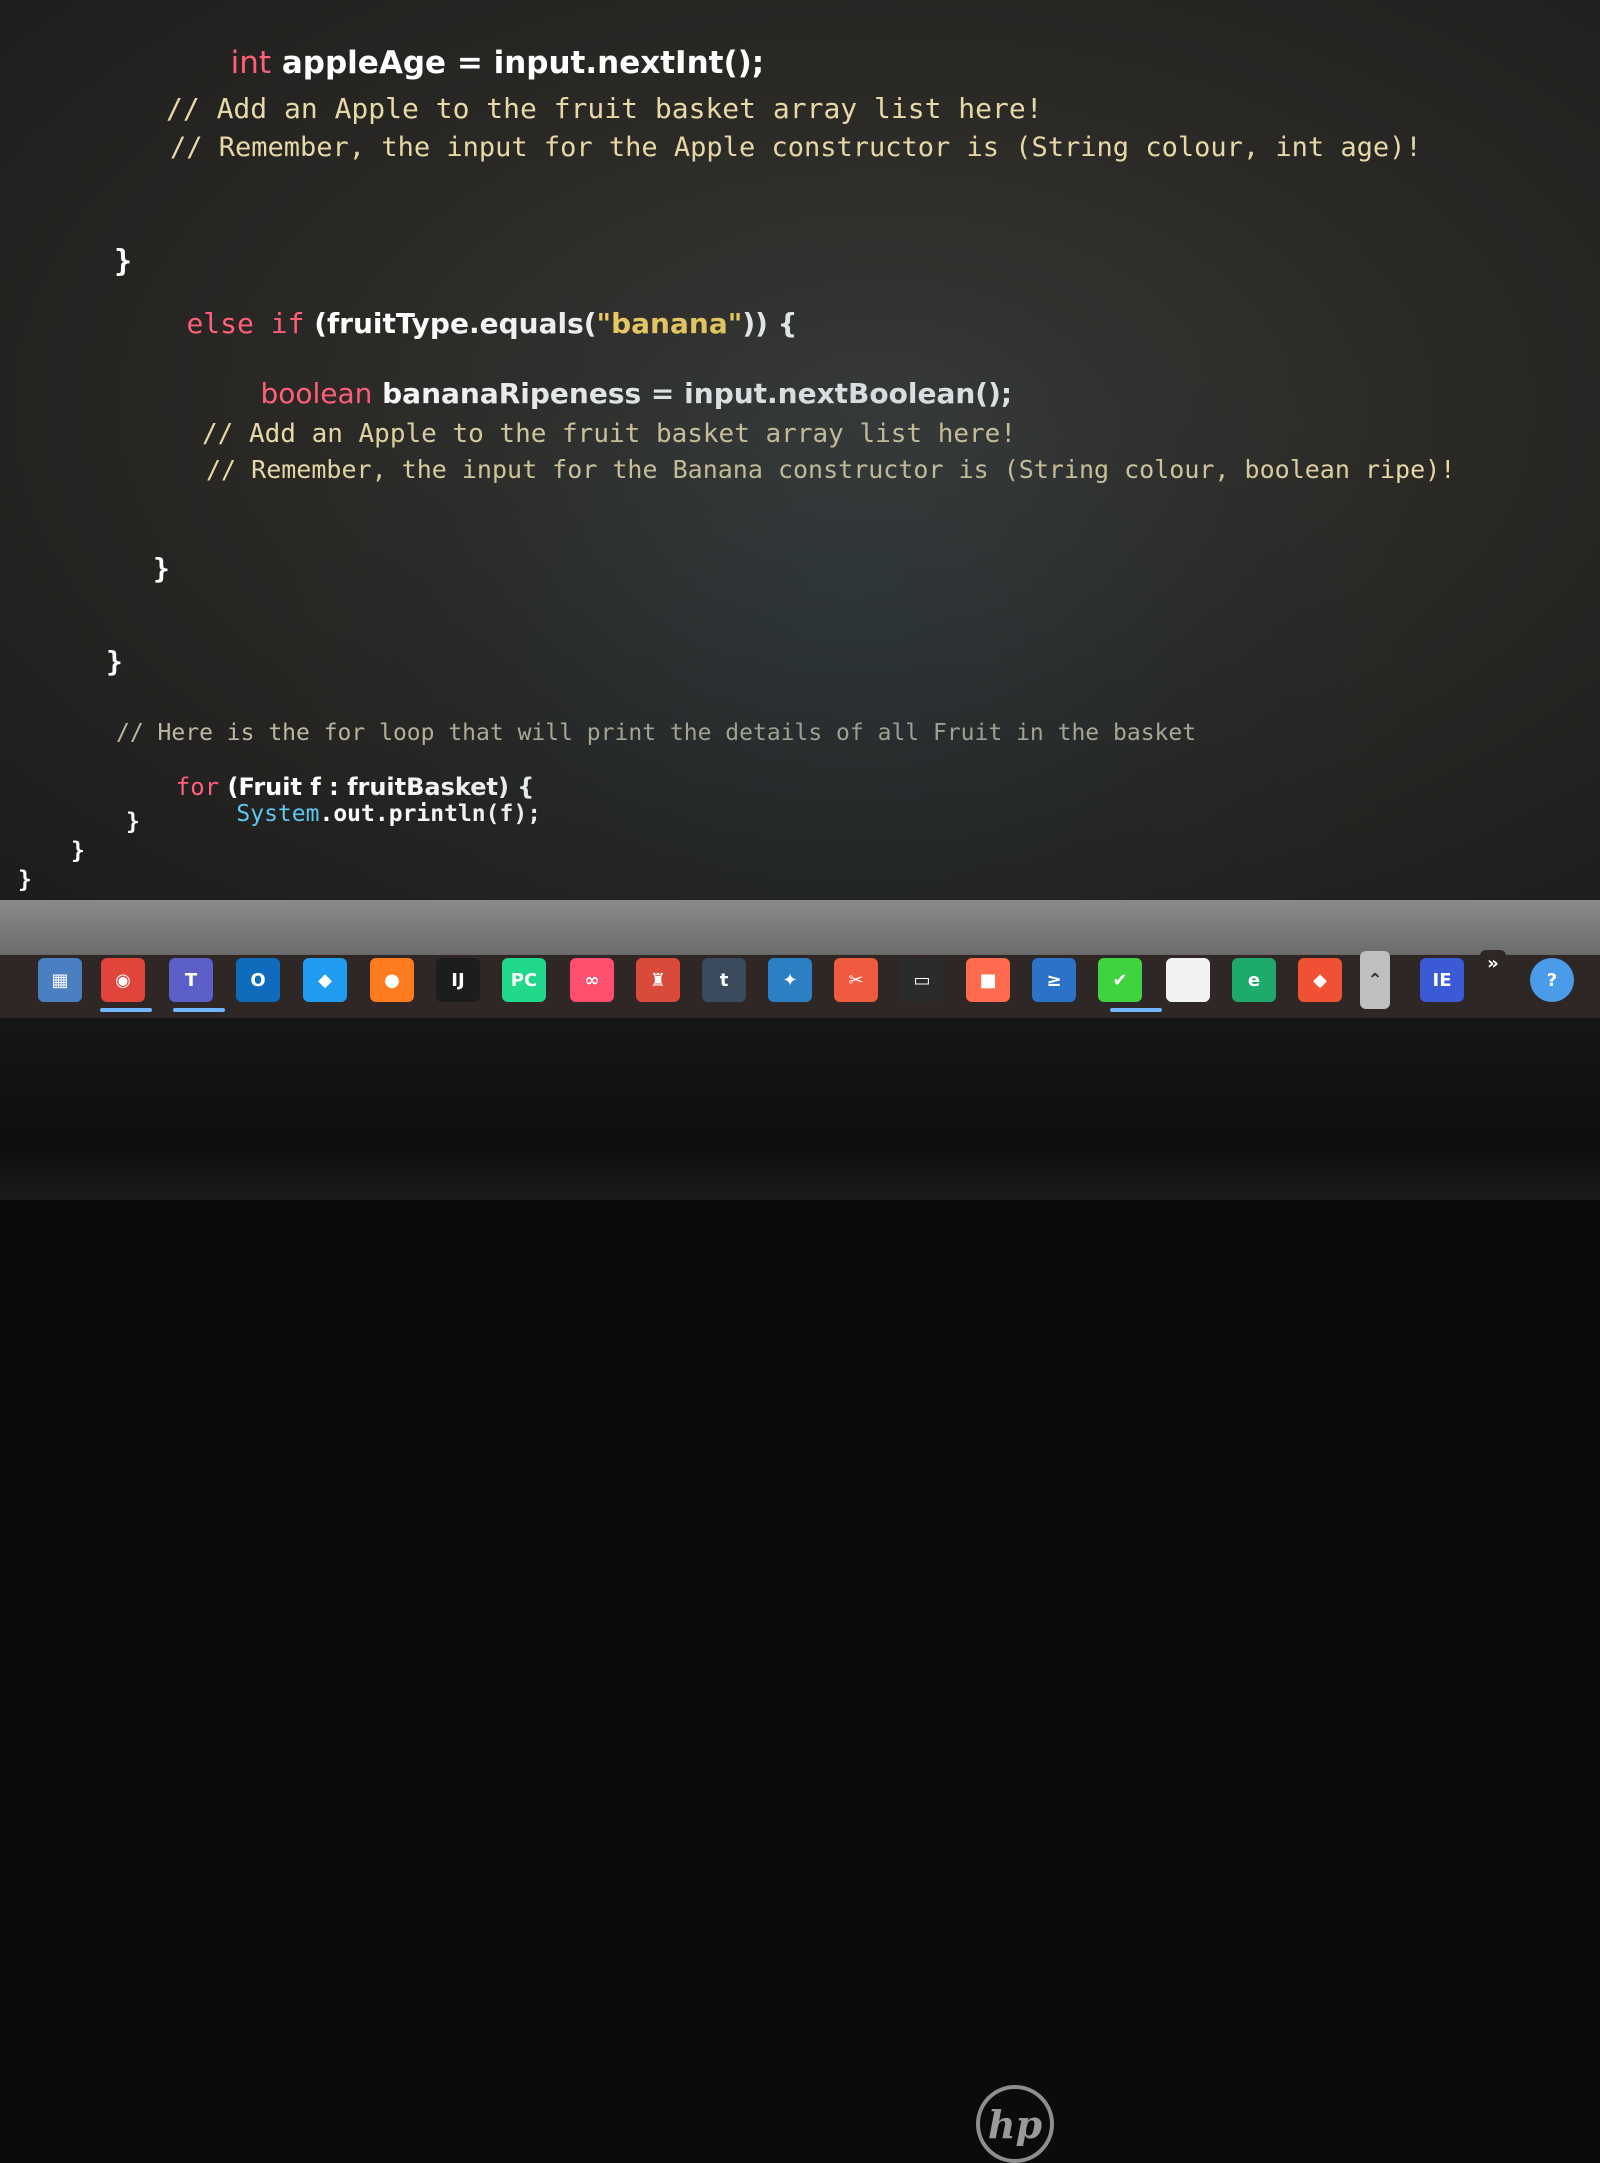  Describe the element at coordinates (1375, 980) in the screenshot. I see `show-hidden-icons-icon: ⌃` at that location.